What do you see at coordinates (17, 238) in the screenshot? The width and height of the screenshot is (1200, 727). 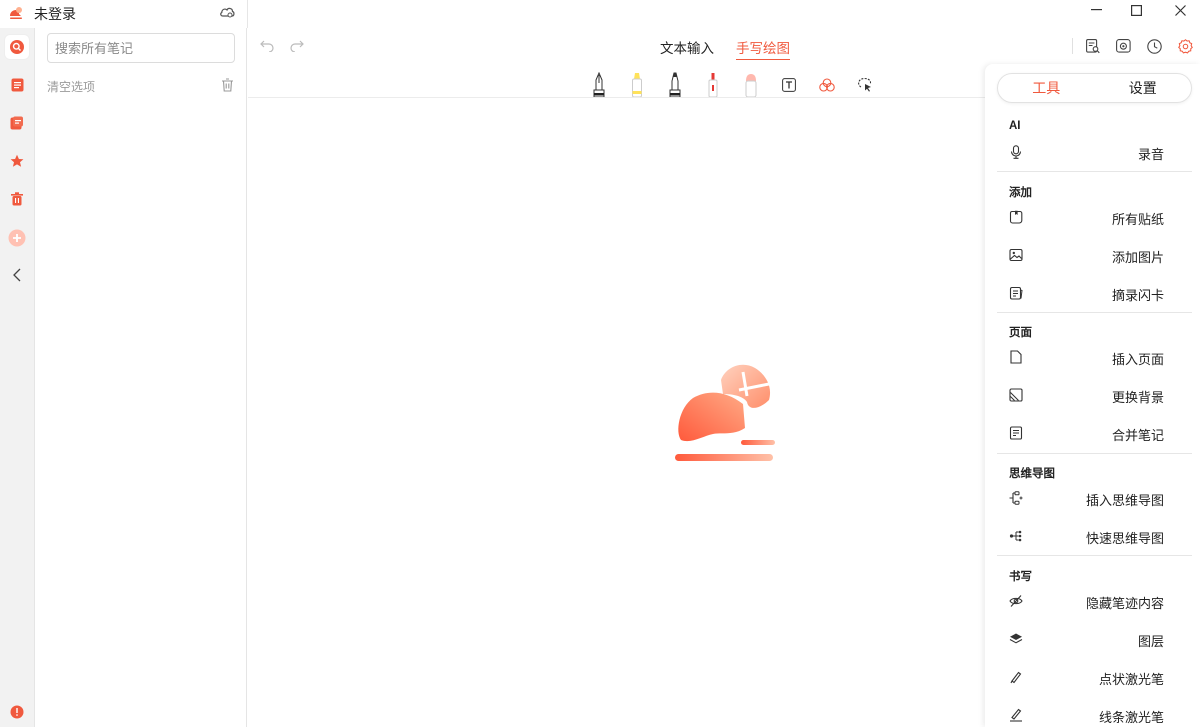 I see `rail-add-button` at bounding box center [17, 238].